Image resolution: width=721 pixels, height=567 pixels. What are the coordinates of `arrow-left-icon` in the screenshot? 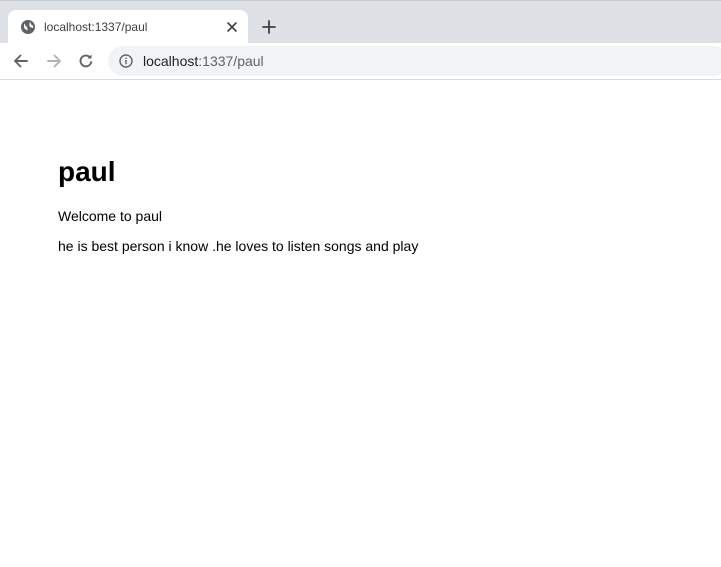 It's located at (21, 61).